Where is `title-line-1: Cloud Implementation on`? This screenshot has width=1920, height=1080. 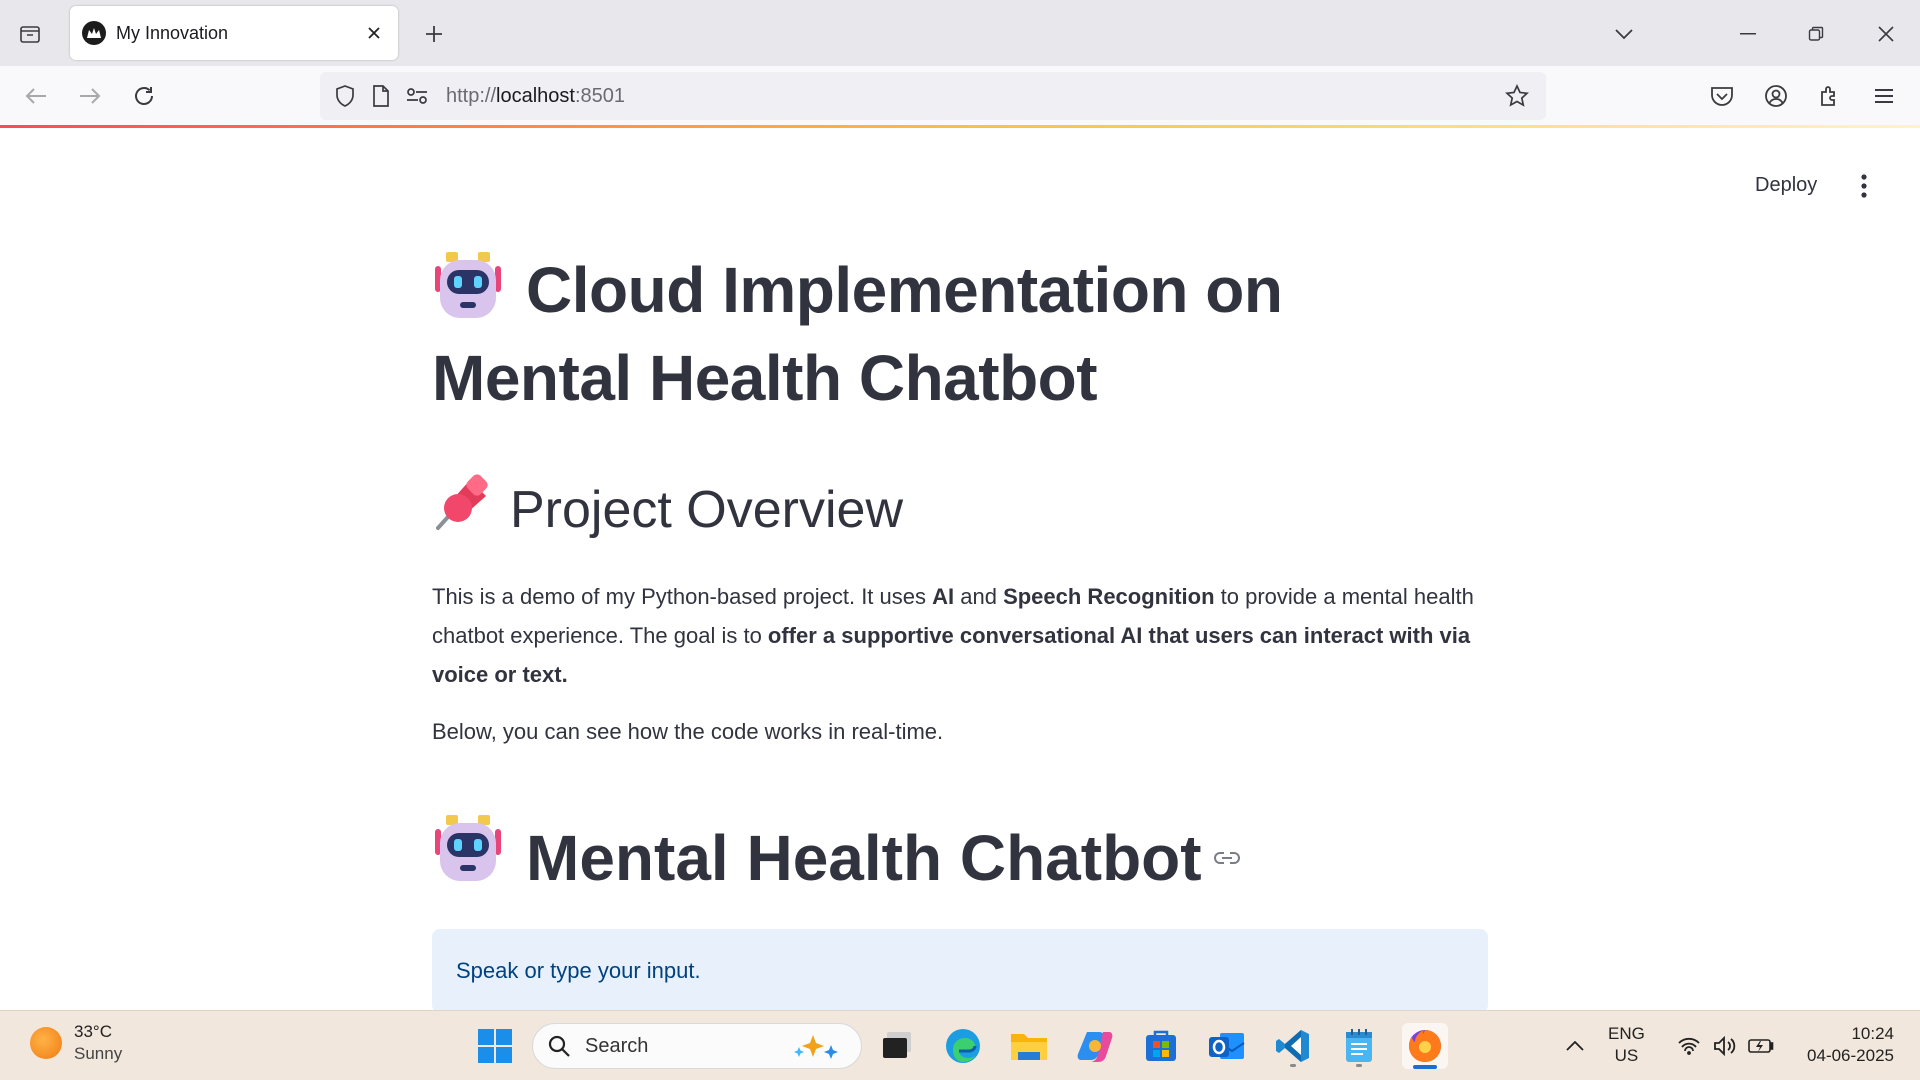 title-line-1: Cloud Implementation on is located at coordinates (904, 290).